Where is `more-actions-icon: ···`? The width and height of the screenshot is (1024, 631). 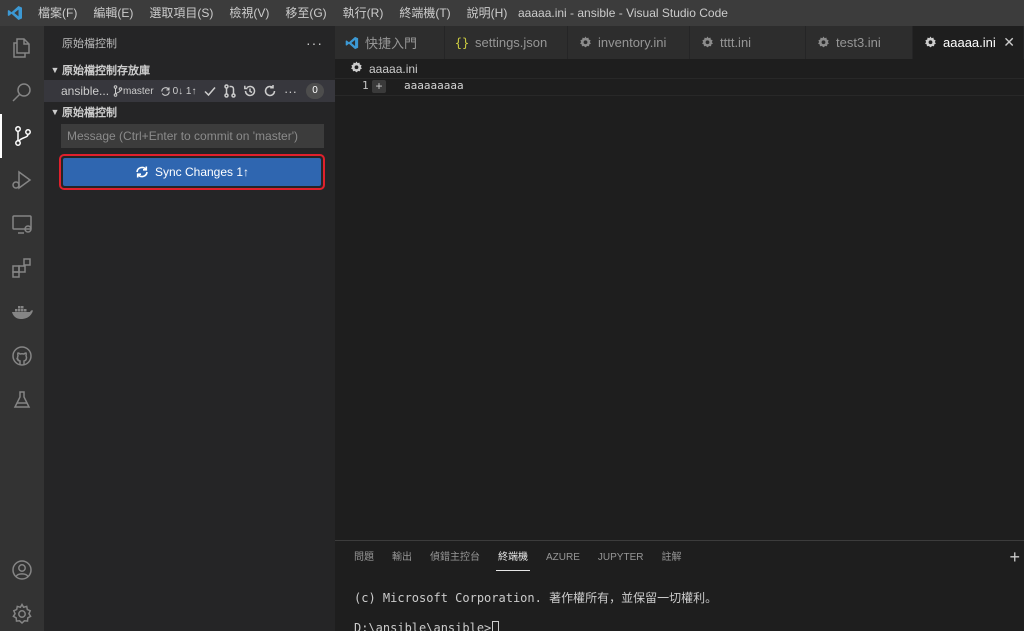 more-actions-icon: ··· is located at coordinates (314, 43).